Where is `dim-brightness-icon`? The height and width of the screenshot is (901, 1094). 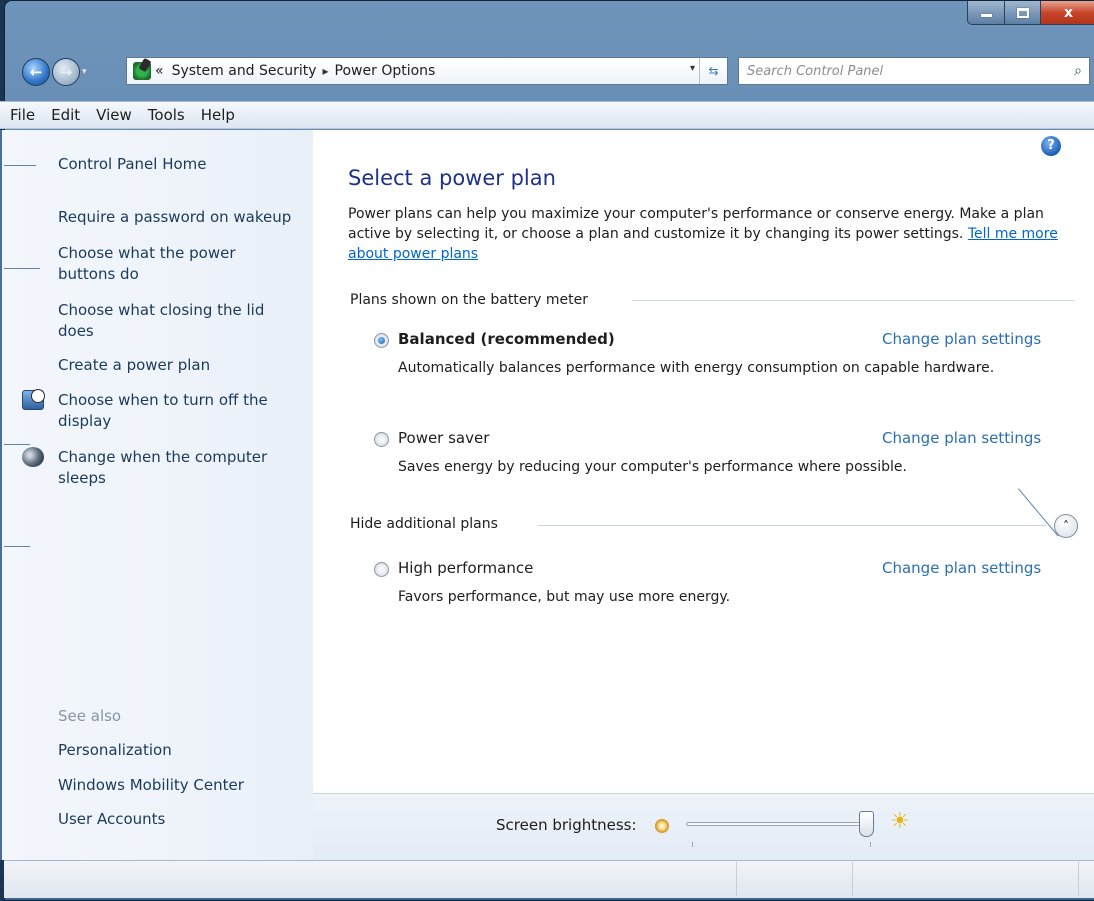
dim-brightness-icon is located at coordinates (662, 826).